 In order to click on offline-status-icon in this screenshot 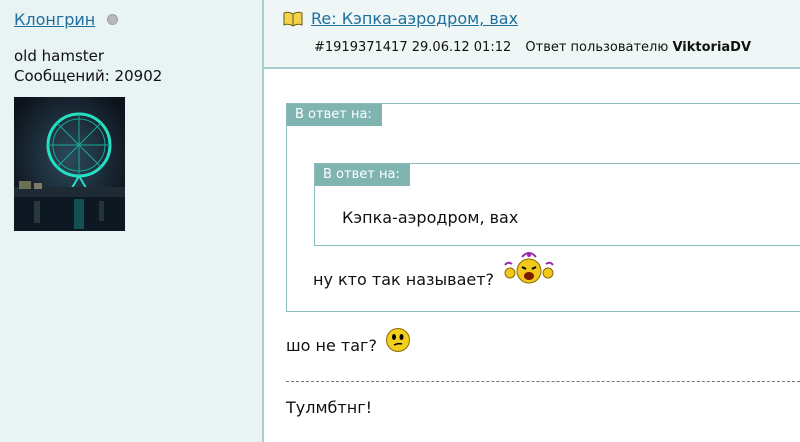, I will do `click(113, 19)`.